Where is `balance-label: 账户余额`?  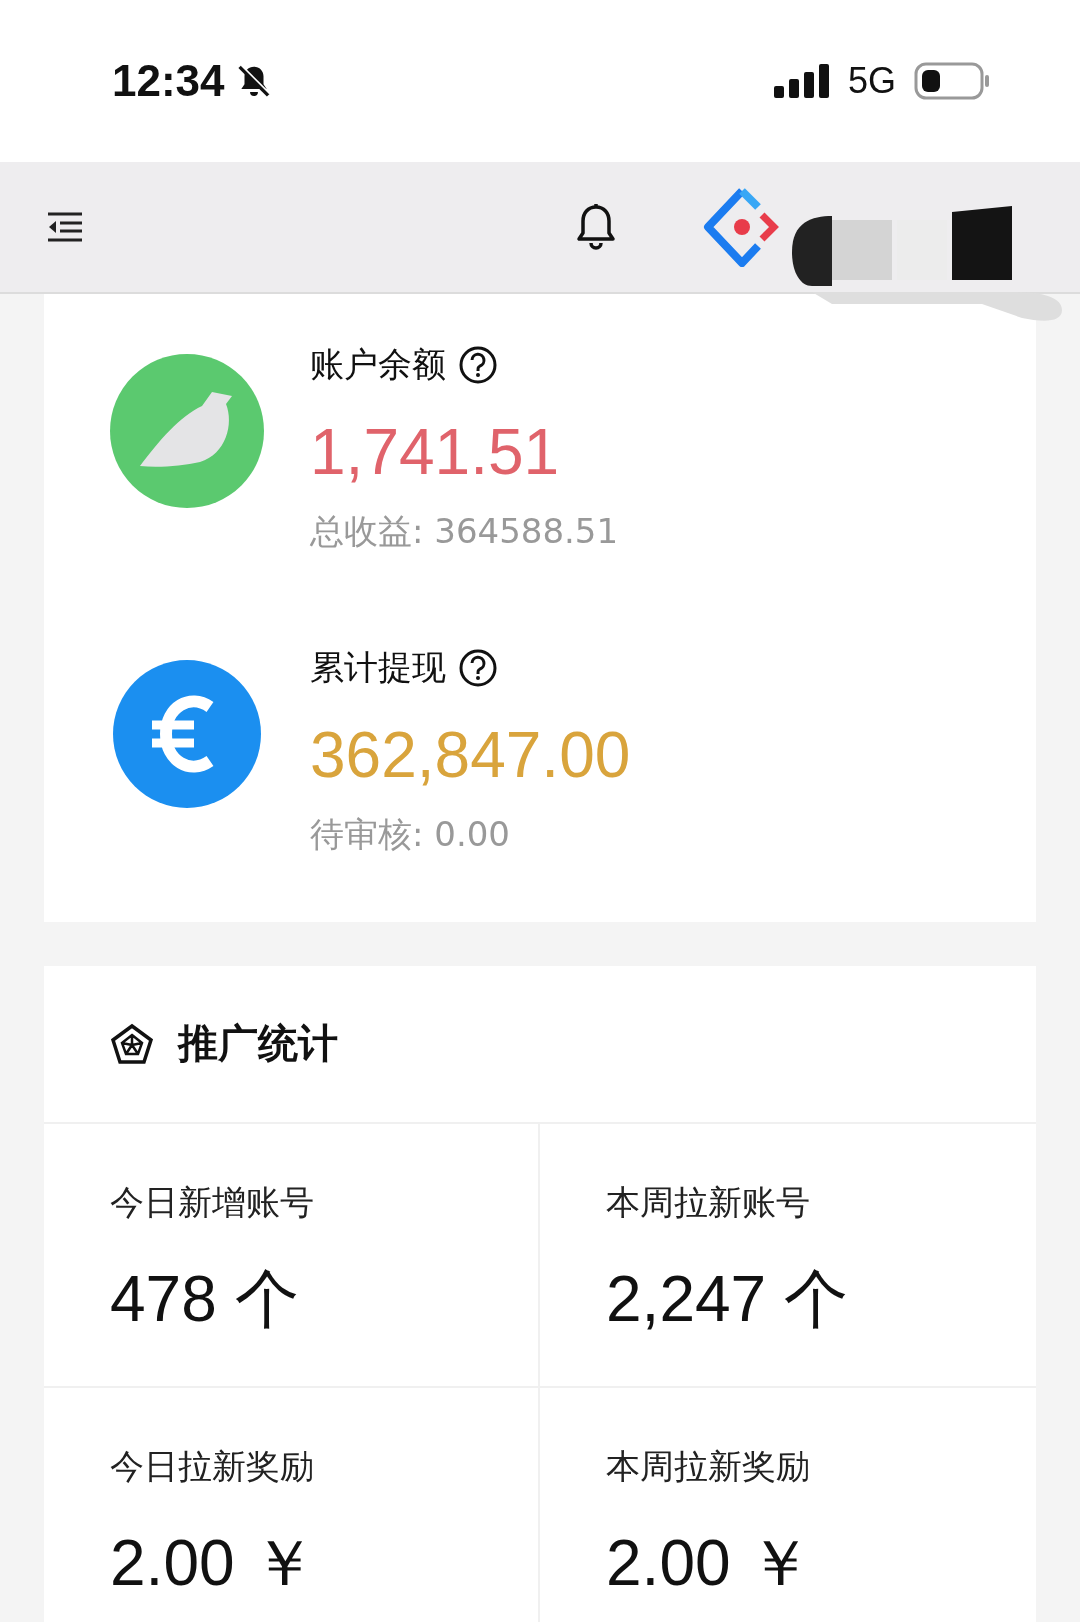
balance-label: 账户余额 is located at coordinates (378, 364).